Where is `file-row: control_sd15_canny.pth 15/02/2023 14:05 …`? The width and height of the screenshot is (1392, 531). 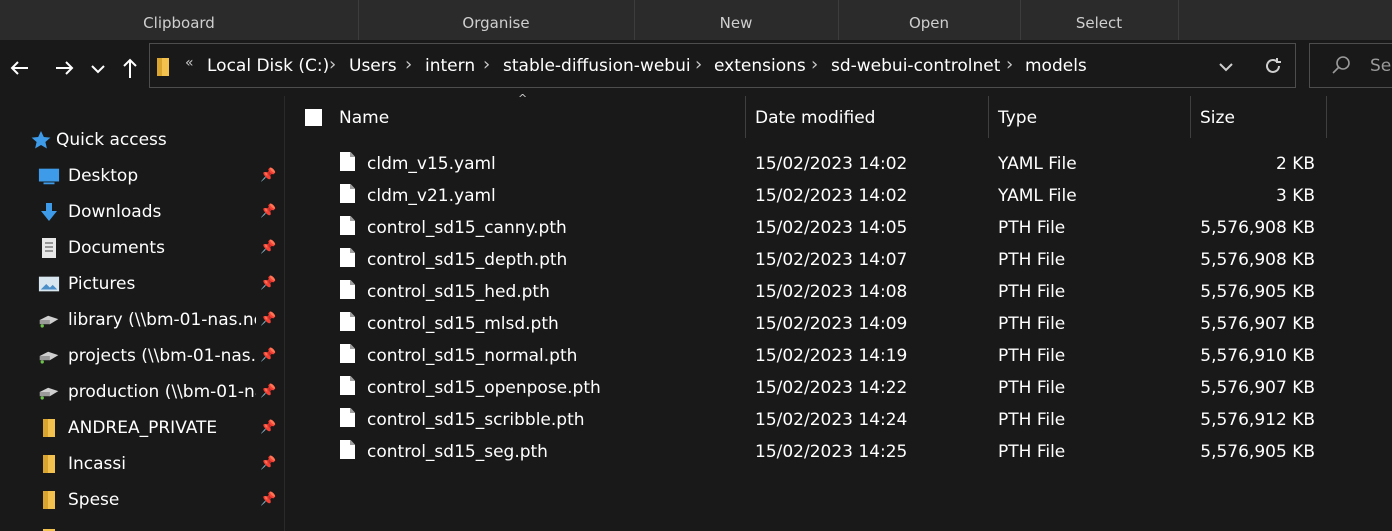 file-row: control_sd15_canny.pth 15/02/2023 14:05 … is located at coordinates (815, 228).